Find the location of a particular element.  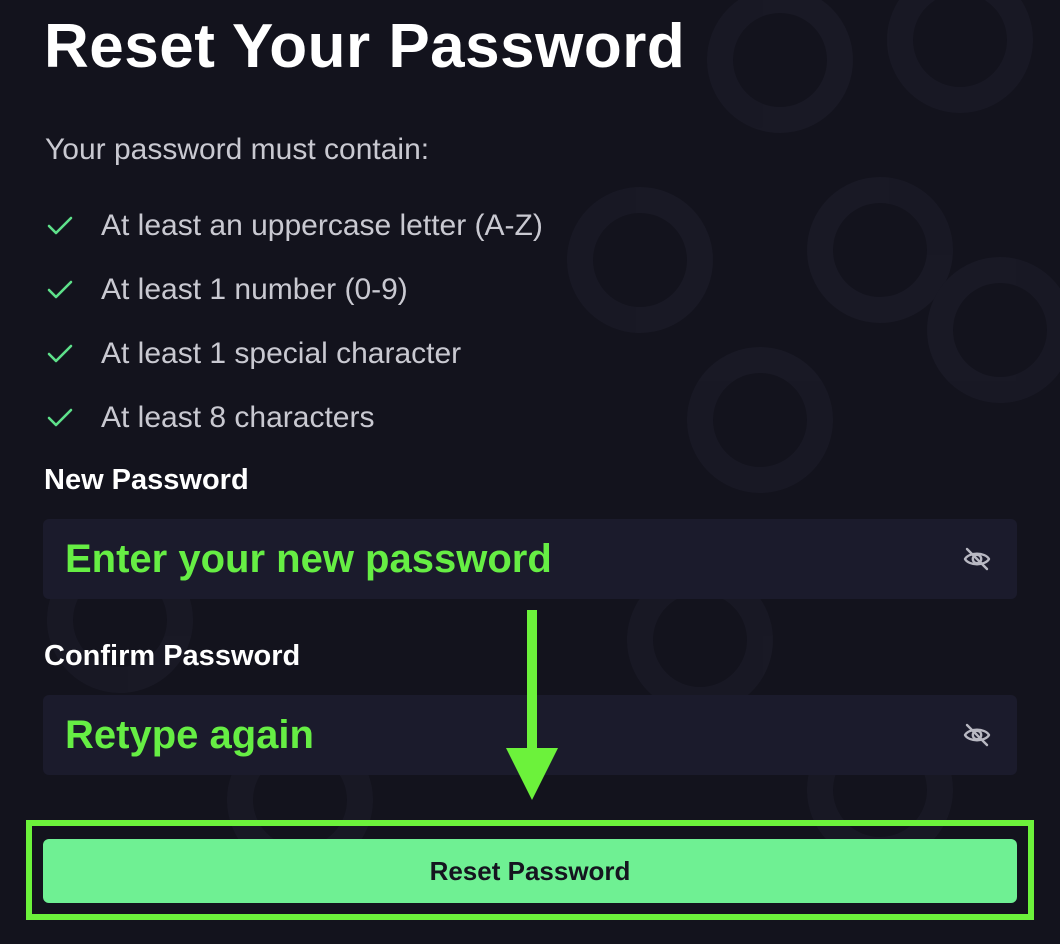

requirement-item-length: At least 8 characters is located at coordinates (294, 418).